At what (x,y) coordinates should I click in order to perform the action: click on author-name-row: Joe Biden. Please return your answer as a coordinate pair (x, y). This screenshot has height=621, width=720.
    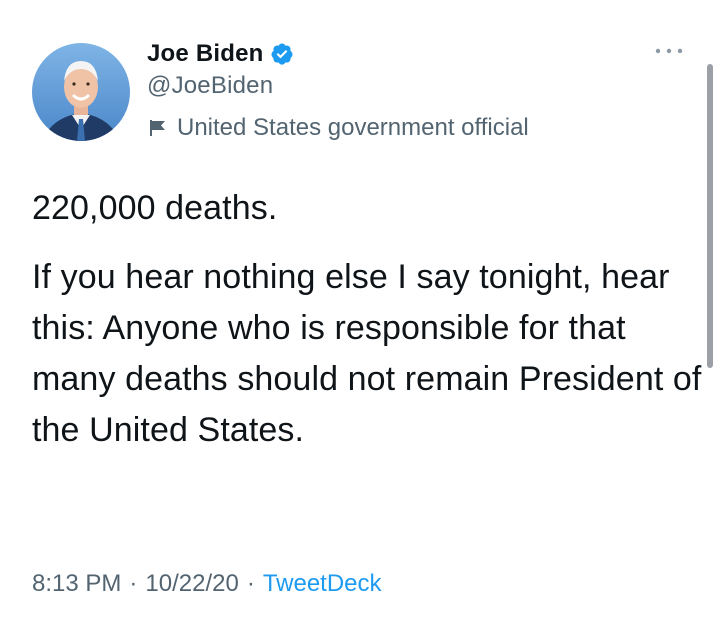
    Looking at the image, I should click on (220, 54).